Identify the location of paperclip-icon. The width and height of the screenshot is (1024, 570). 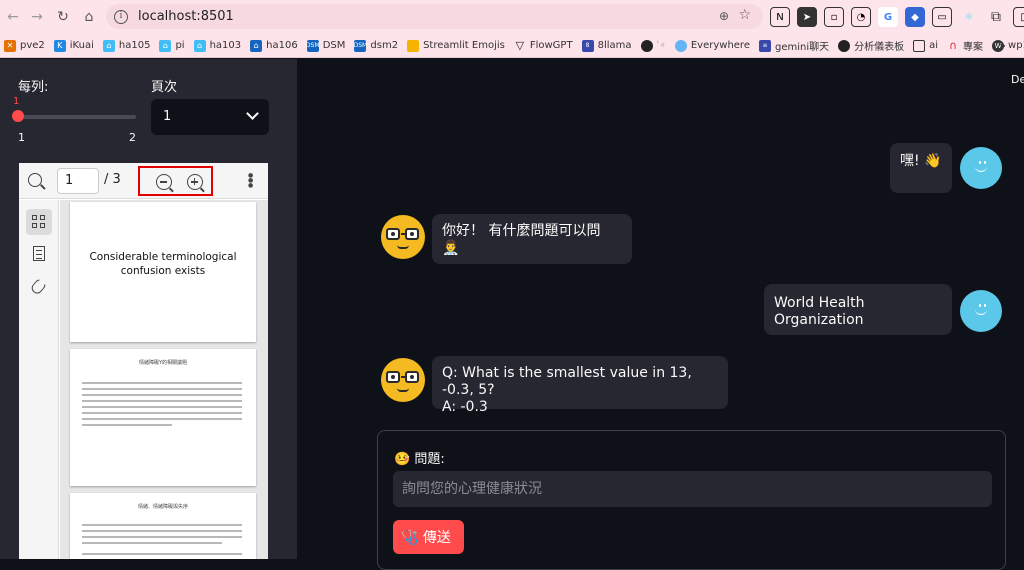
(38, 286).